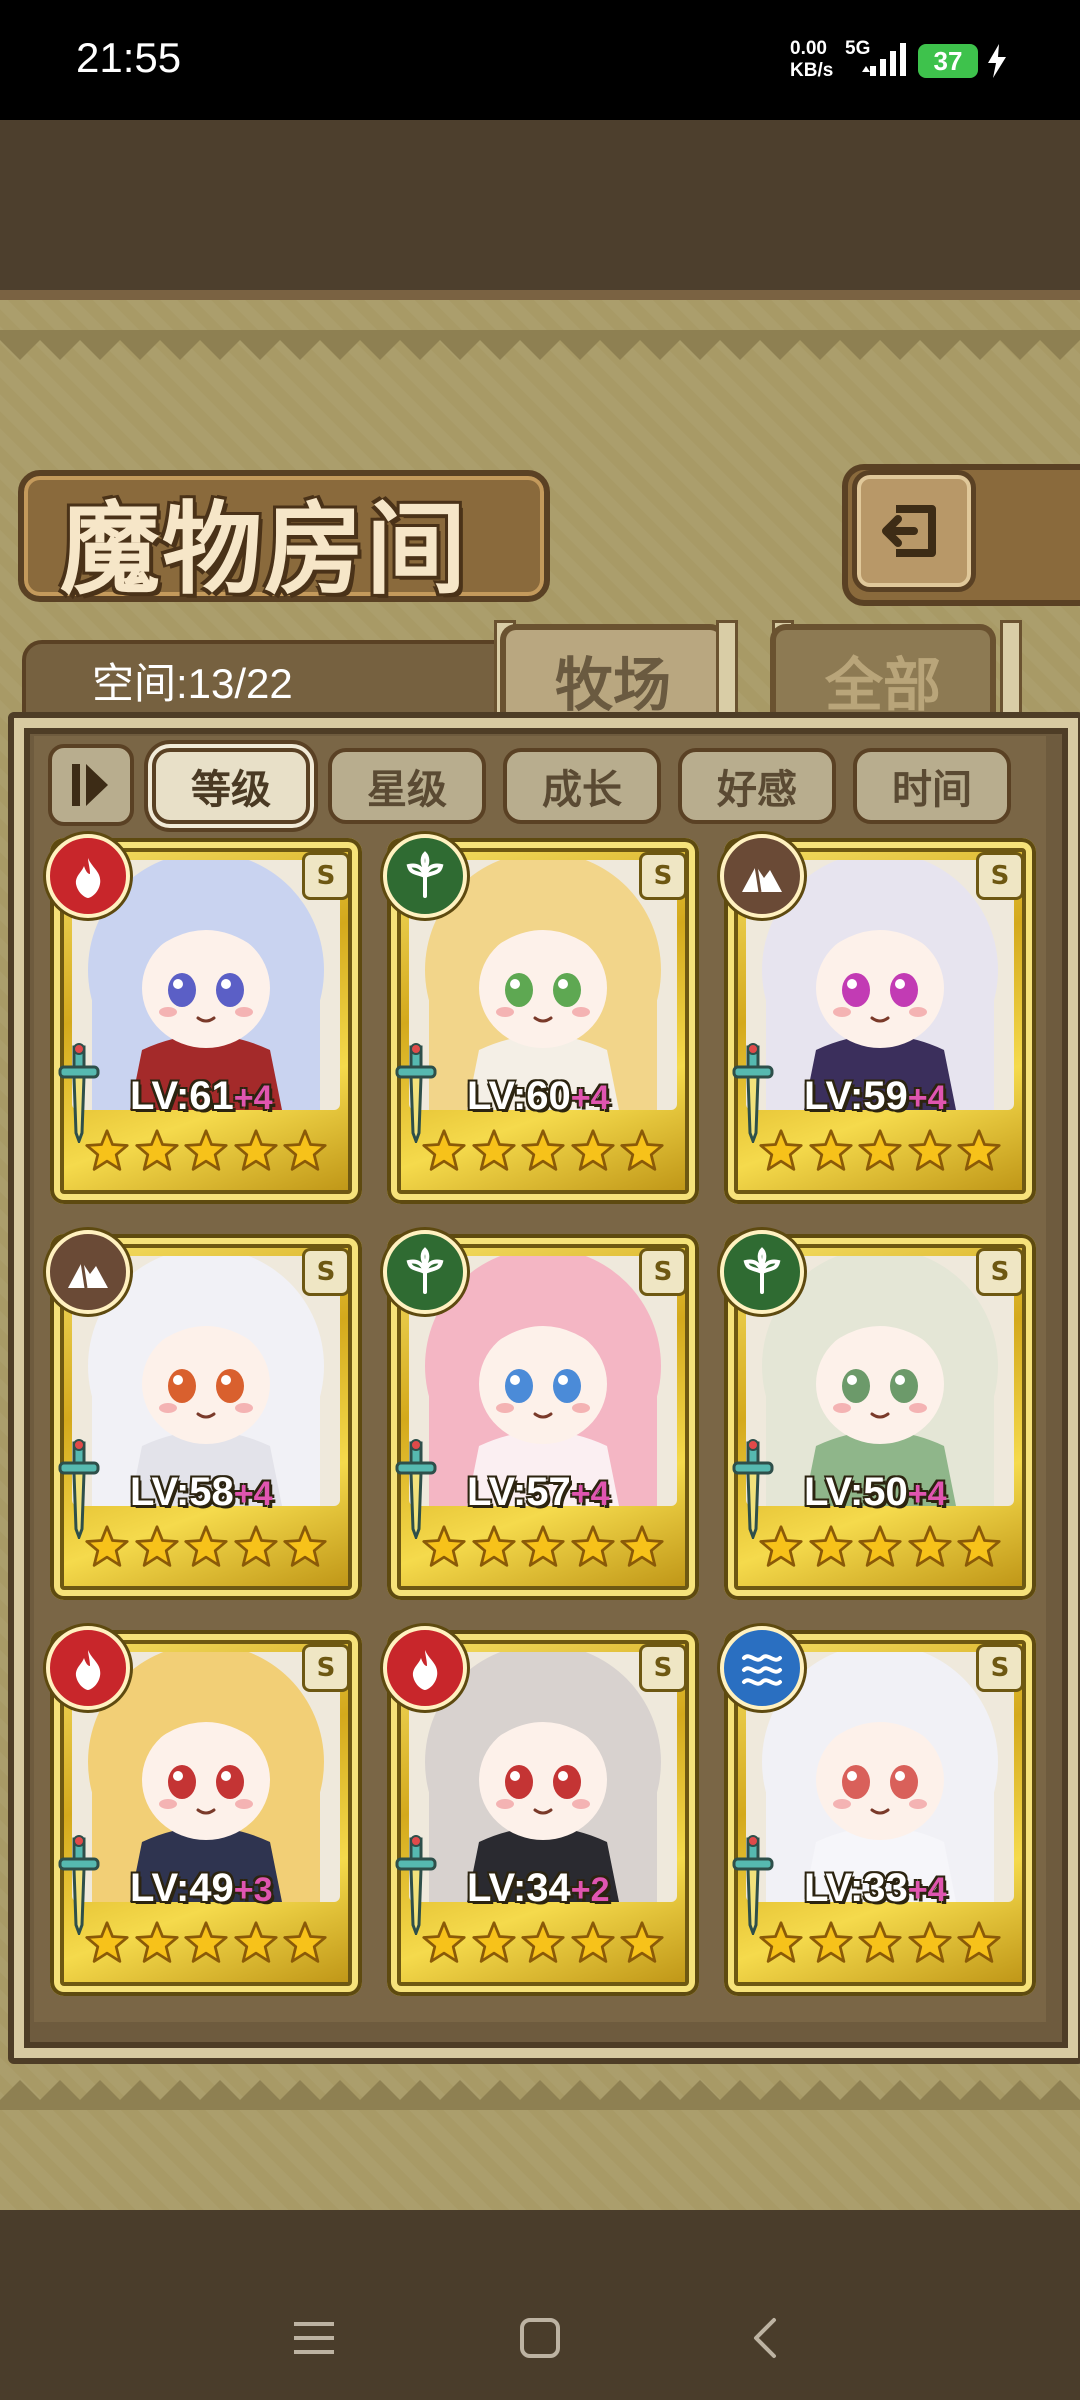 Image resolution: width=1080 pixels, height=2400 pixels. What do you see at coordinates (231, 786) in the screenshot?
I see `sort-level-button: 等级` at bounding box center [231, 786].